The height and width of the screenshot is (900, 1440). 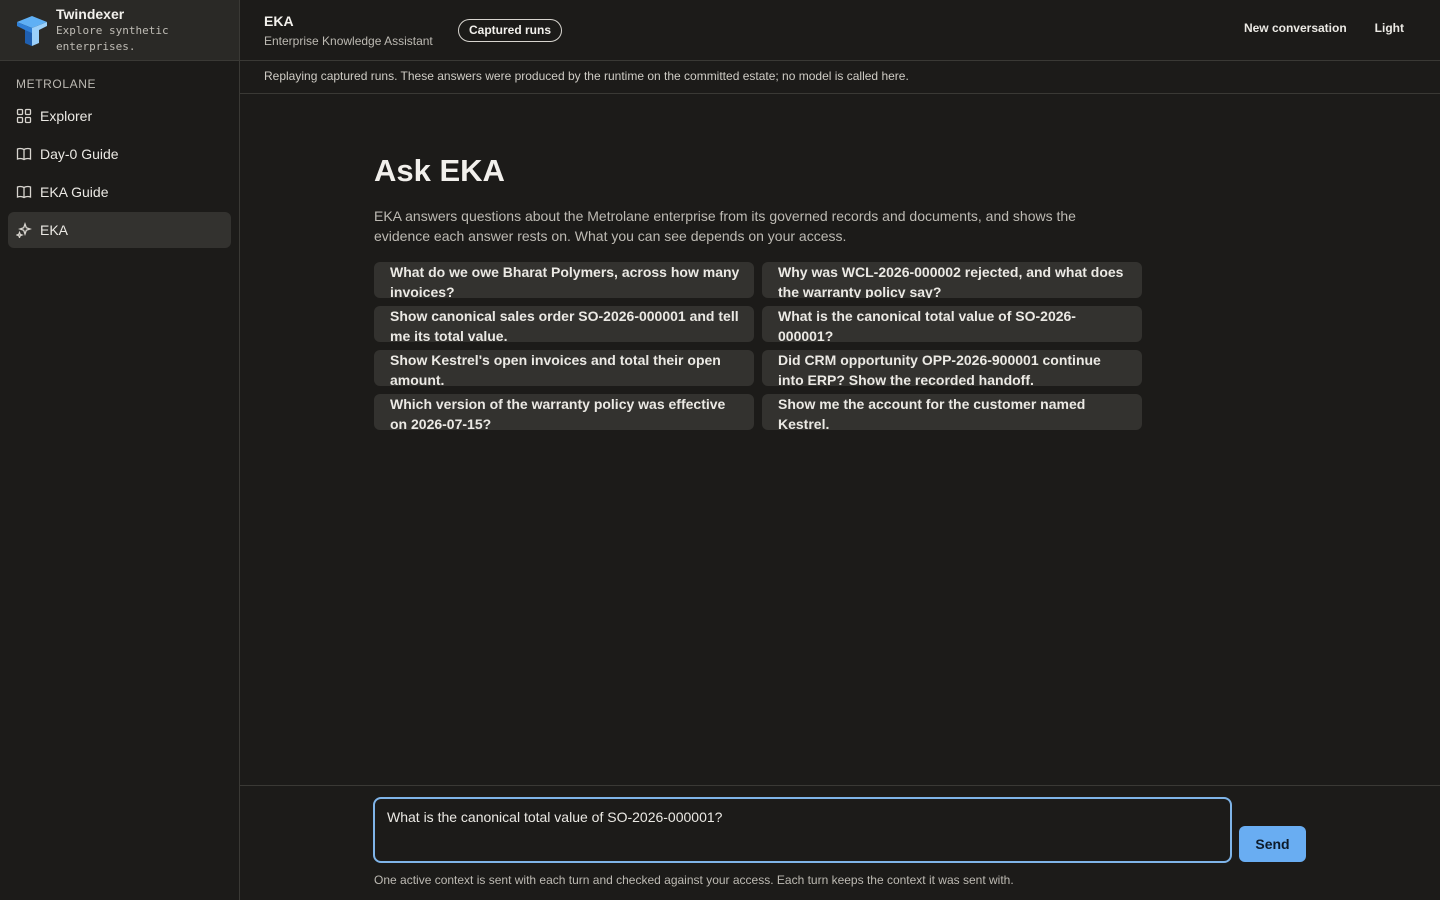 I want to click on captured-runs-badge: Captured runs, so click(x=510, y=30).